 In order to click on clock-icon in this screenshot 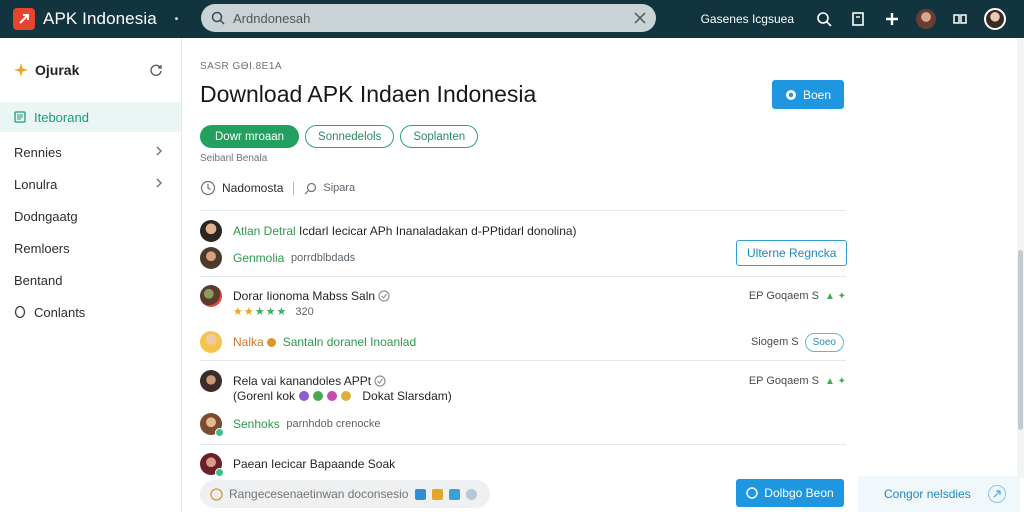, I will do `click(208, 188)`.